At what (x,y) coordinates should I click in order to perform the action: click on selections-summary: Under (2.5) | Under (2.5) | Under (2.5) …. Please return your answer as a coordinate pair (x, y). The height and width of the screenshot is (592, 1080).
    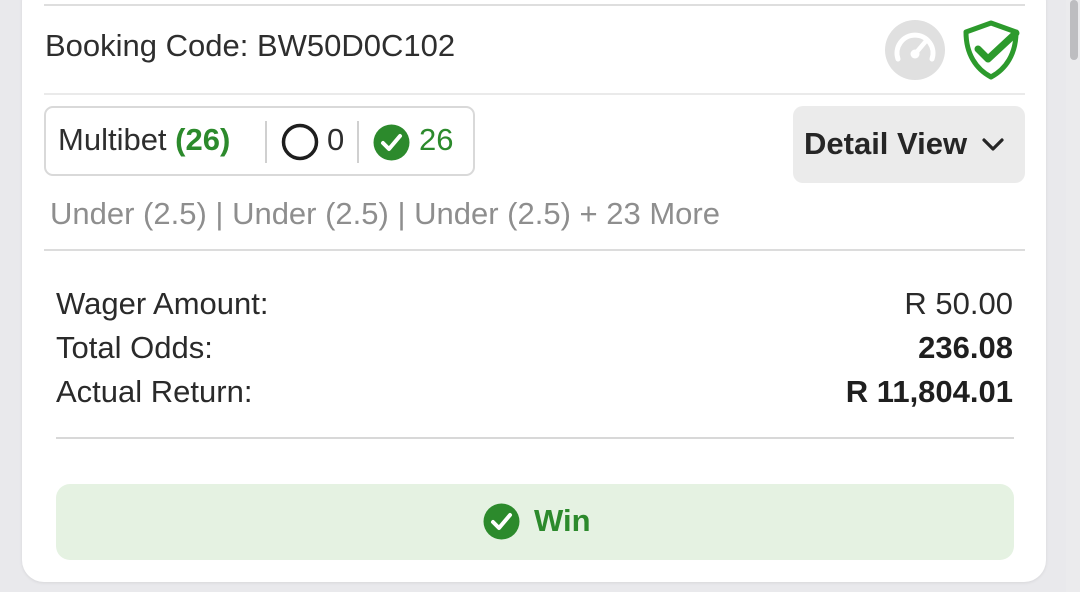
    Looking at the image, I should click on (385, 213).